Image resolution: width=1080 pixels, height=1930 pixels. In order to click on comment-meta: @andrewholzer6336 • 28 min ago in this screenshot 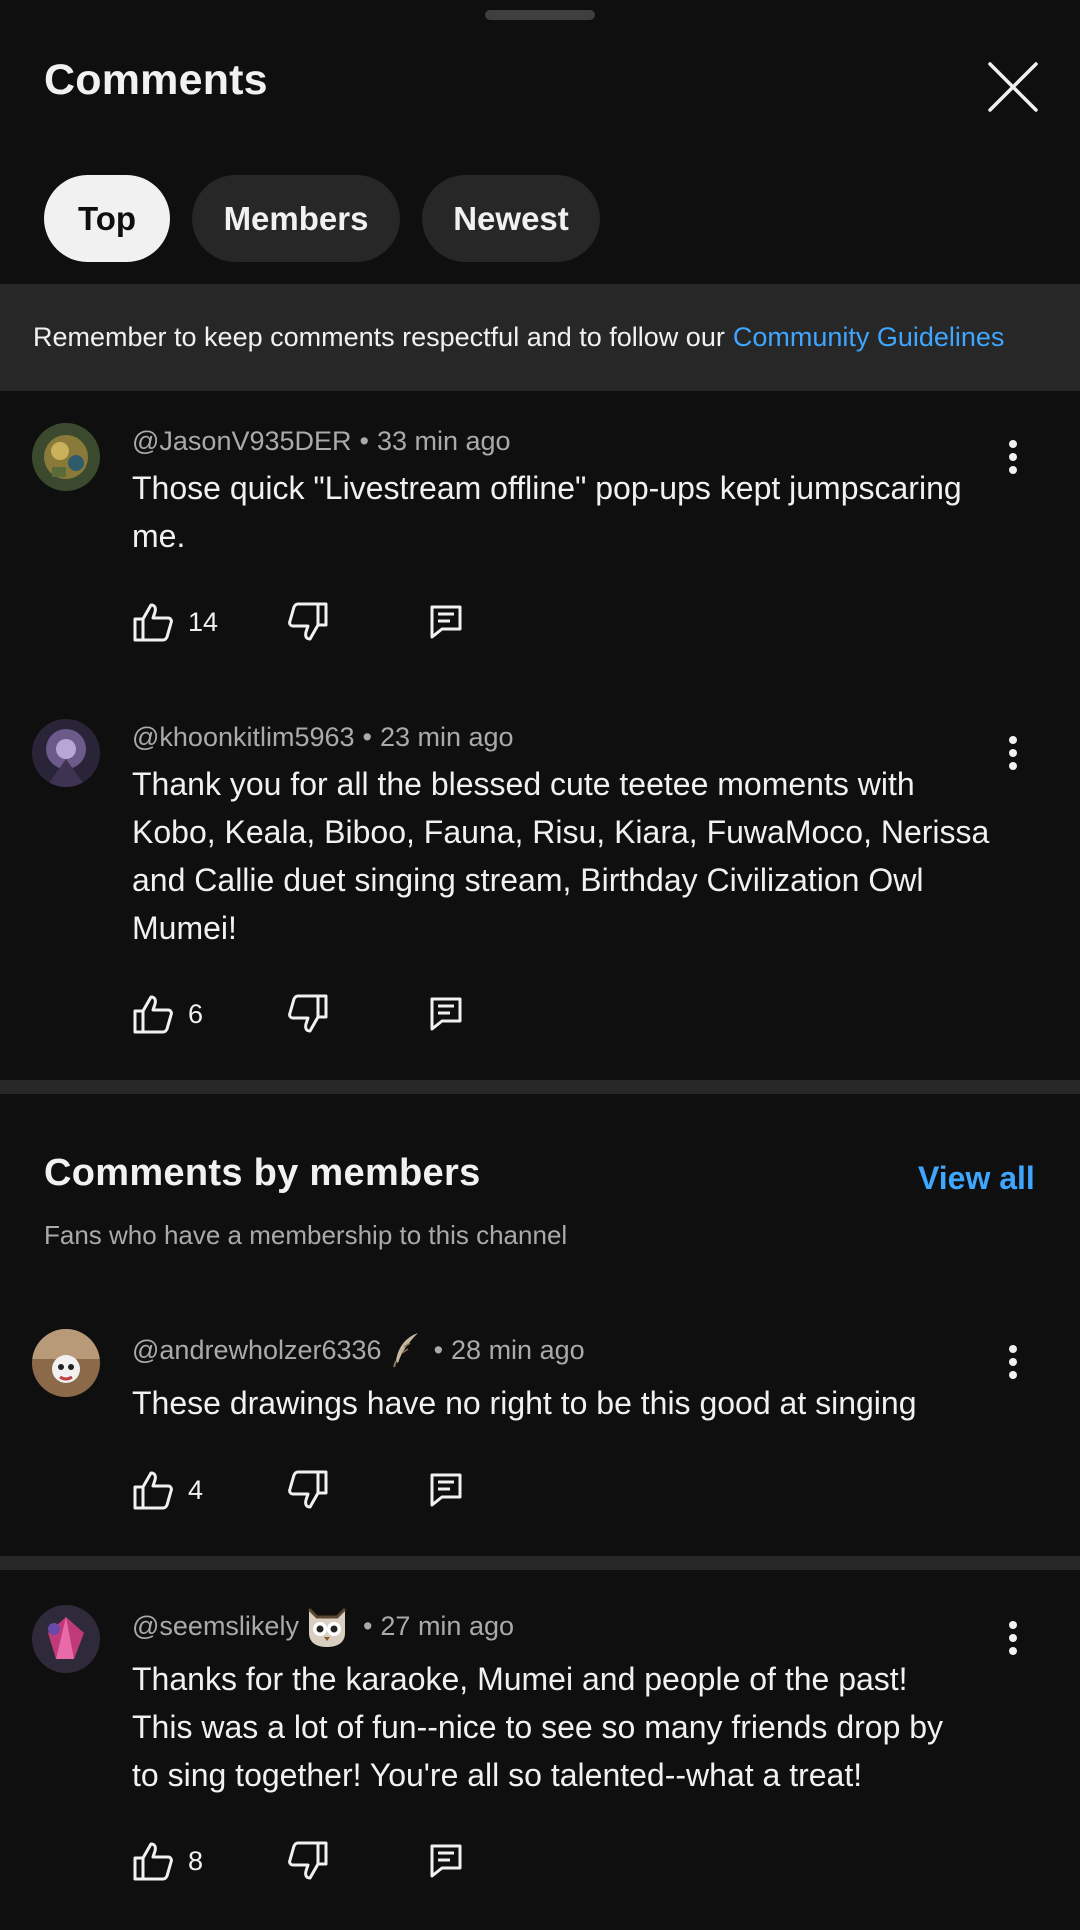, I will do `click(358, 1350)`.